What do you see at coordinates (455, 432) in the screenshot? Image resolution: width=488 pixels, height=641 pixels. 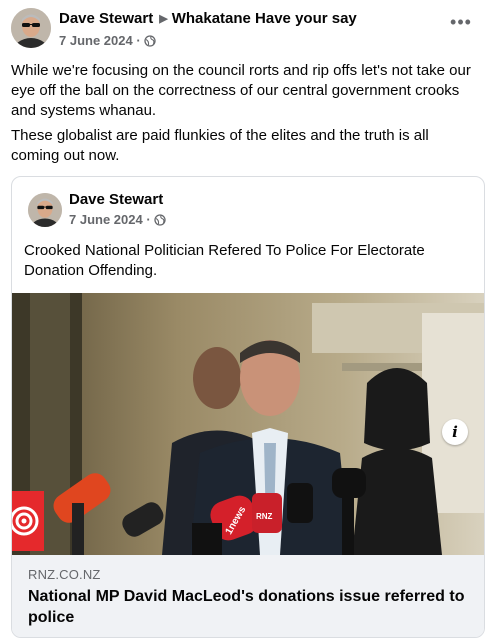 I see `info-icon: i` at bounding box center [455, 432].